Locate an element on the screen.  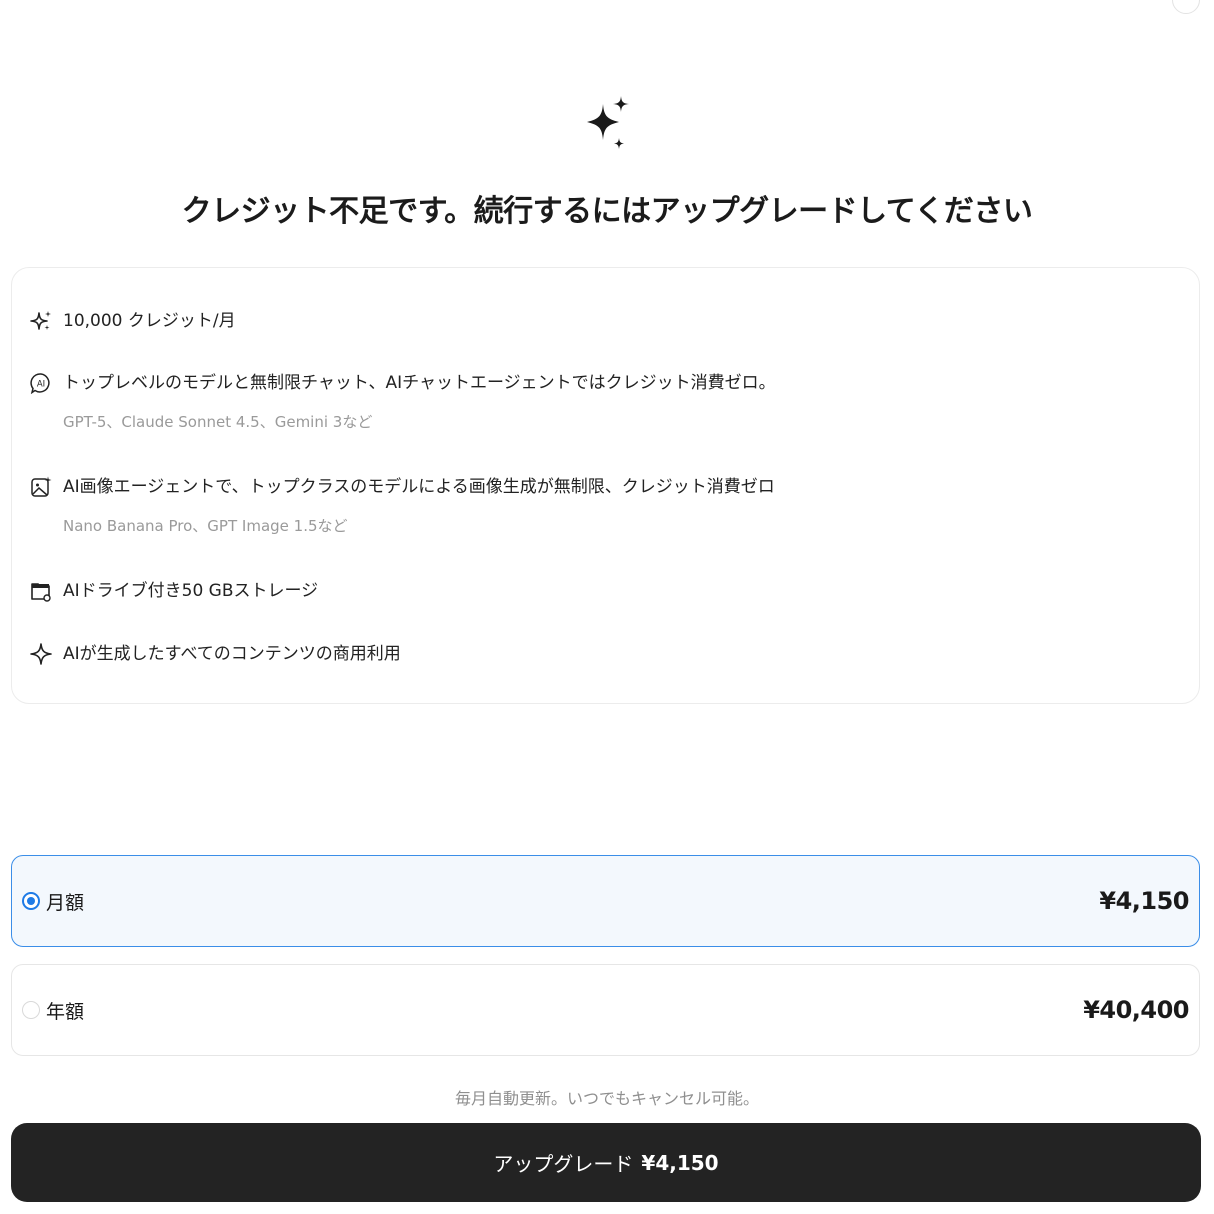
feature-text: 10,000 クレジット/月 is located at coordinates (149, 321).